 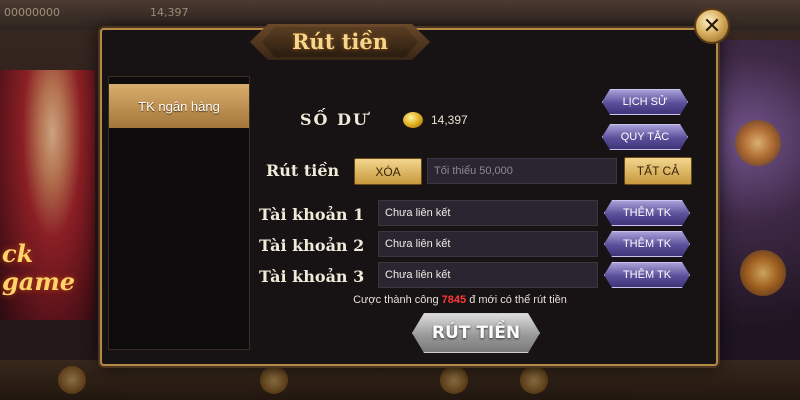 I want to click on account-3-label: Tài khoản 3, so click(x=312, y=276).